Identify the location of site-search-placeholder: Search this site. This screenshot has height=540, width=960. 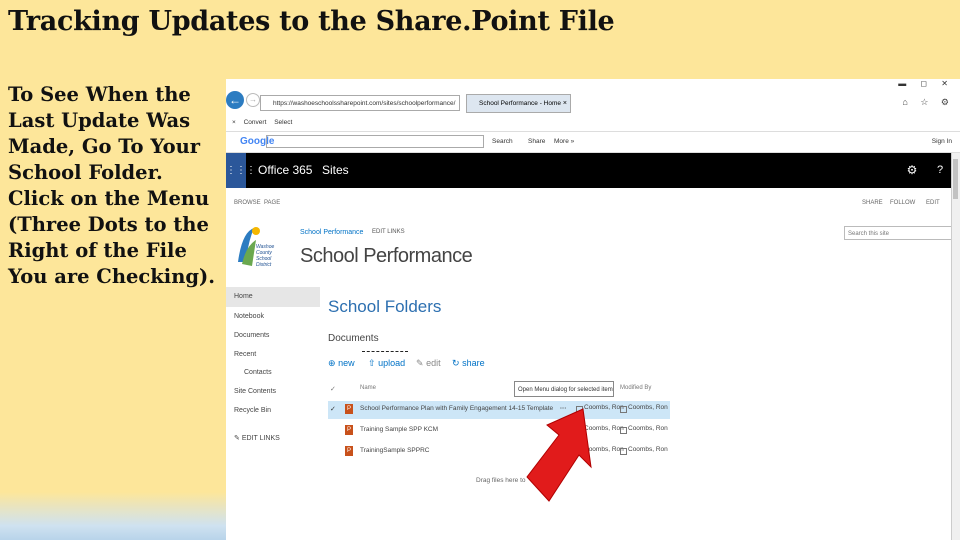
(869, 234).